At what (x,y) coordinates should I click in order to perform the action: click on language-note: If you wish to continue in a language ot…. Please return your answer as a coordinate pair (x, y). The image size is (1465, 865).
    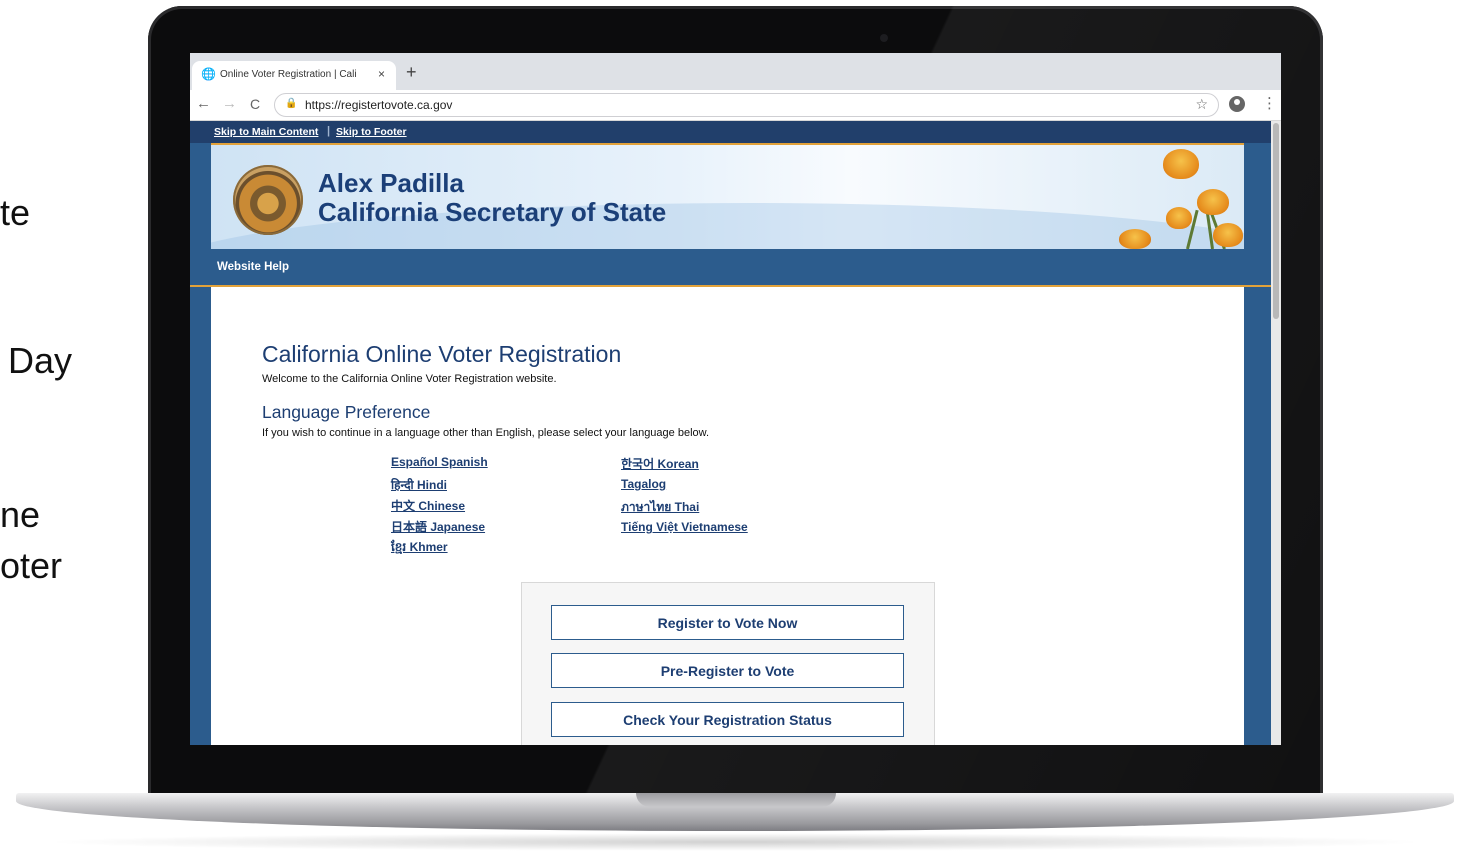
    Looking at the image, I should click on (486, 433).